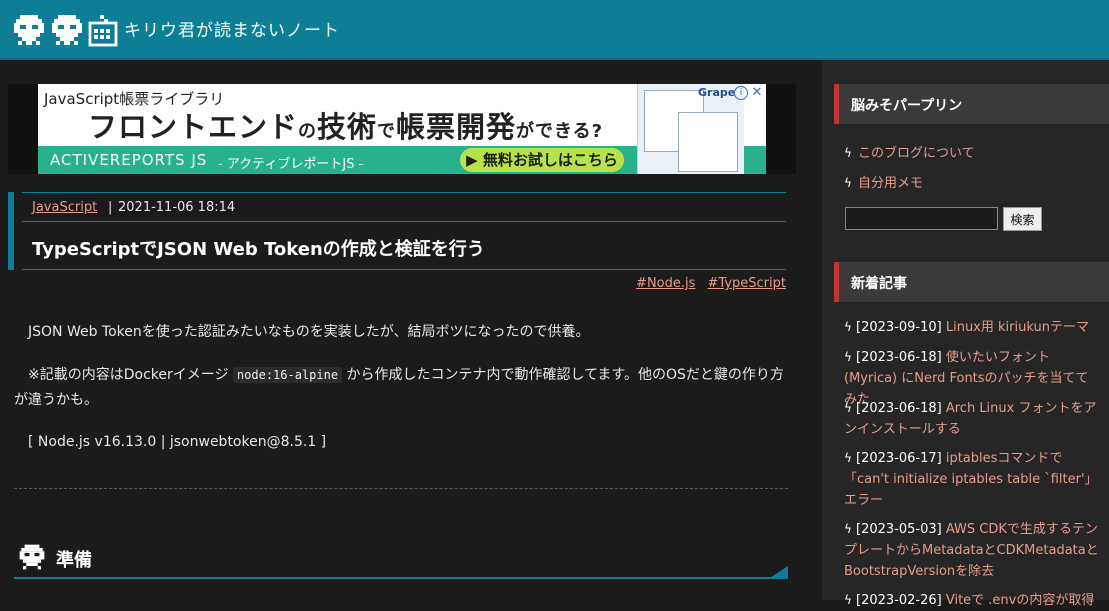 This screenshot has height=611, width=1109. I want to click on accent-bar, so click(11, 231).